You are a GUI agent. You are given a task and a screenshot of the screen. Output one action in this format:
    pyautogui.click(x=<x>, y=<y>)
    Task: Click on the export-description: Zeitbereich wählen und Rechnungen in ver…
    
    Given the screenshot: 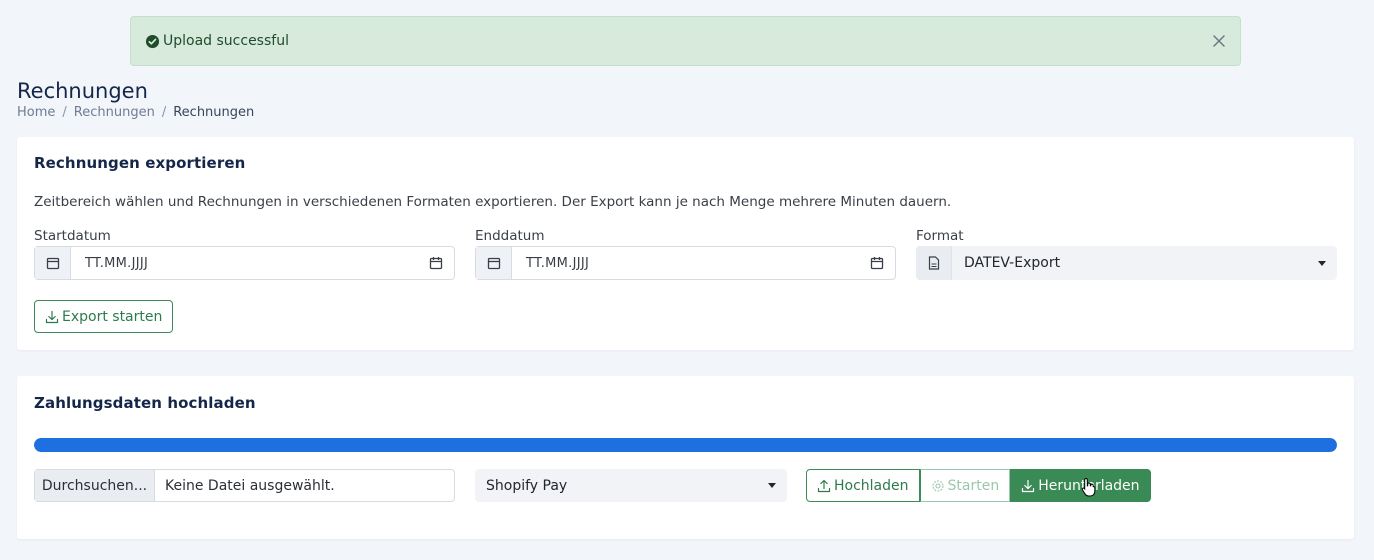 What is the action you would take?
    pyautogui.click(x=493, y=202)
    